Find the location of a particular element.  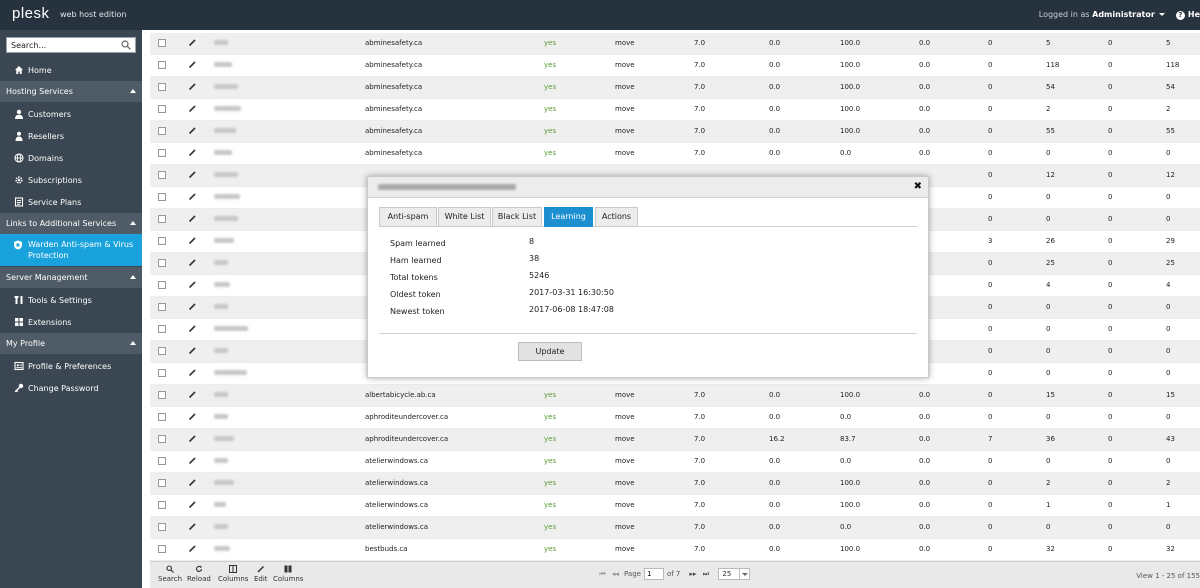

sidebar-item-subscriptions: Subscriptions is located at coordinates (71, 180).